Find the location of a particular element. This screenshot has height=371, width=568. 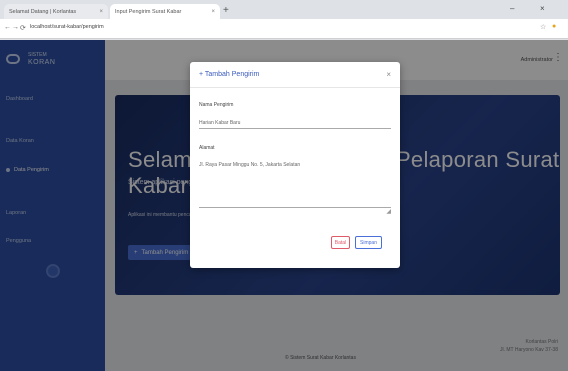

reload-icon: ⟳ is located at coordinates (23, 28).